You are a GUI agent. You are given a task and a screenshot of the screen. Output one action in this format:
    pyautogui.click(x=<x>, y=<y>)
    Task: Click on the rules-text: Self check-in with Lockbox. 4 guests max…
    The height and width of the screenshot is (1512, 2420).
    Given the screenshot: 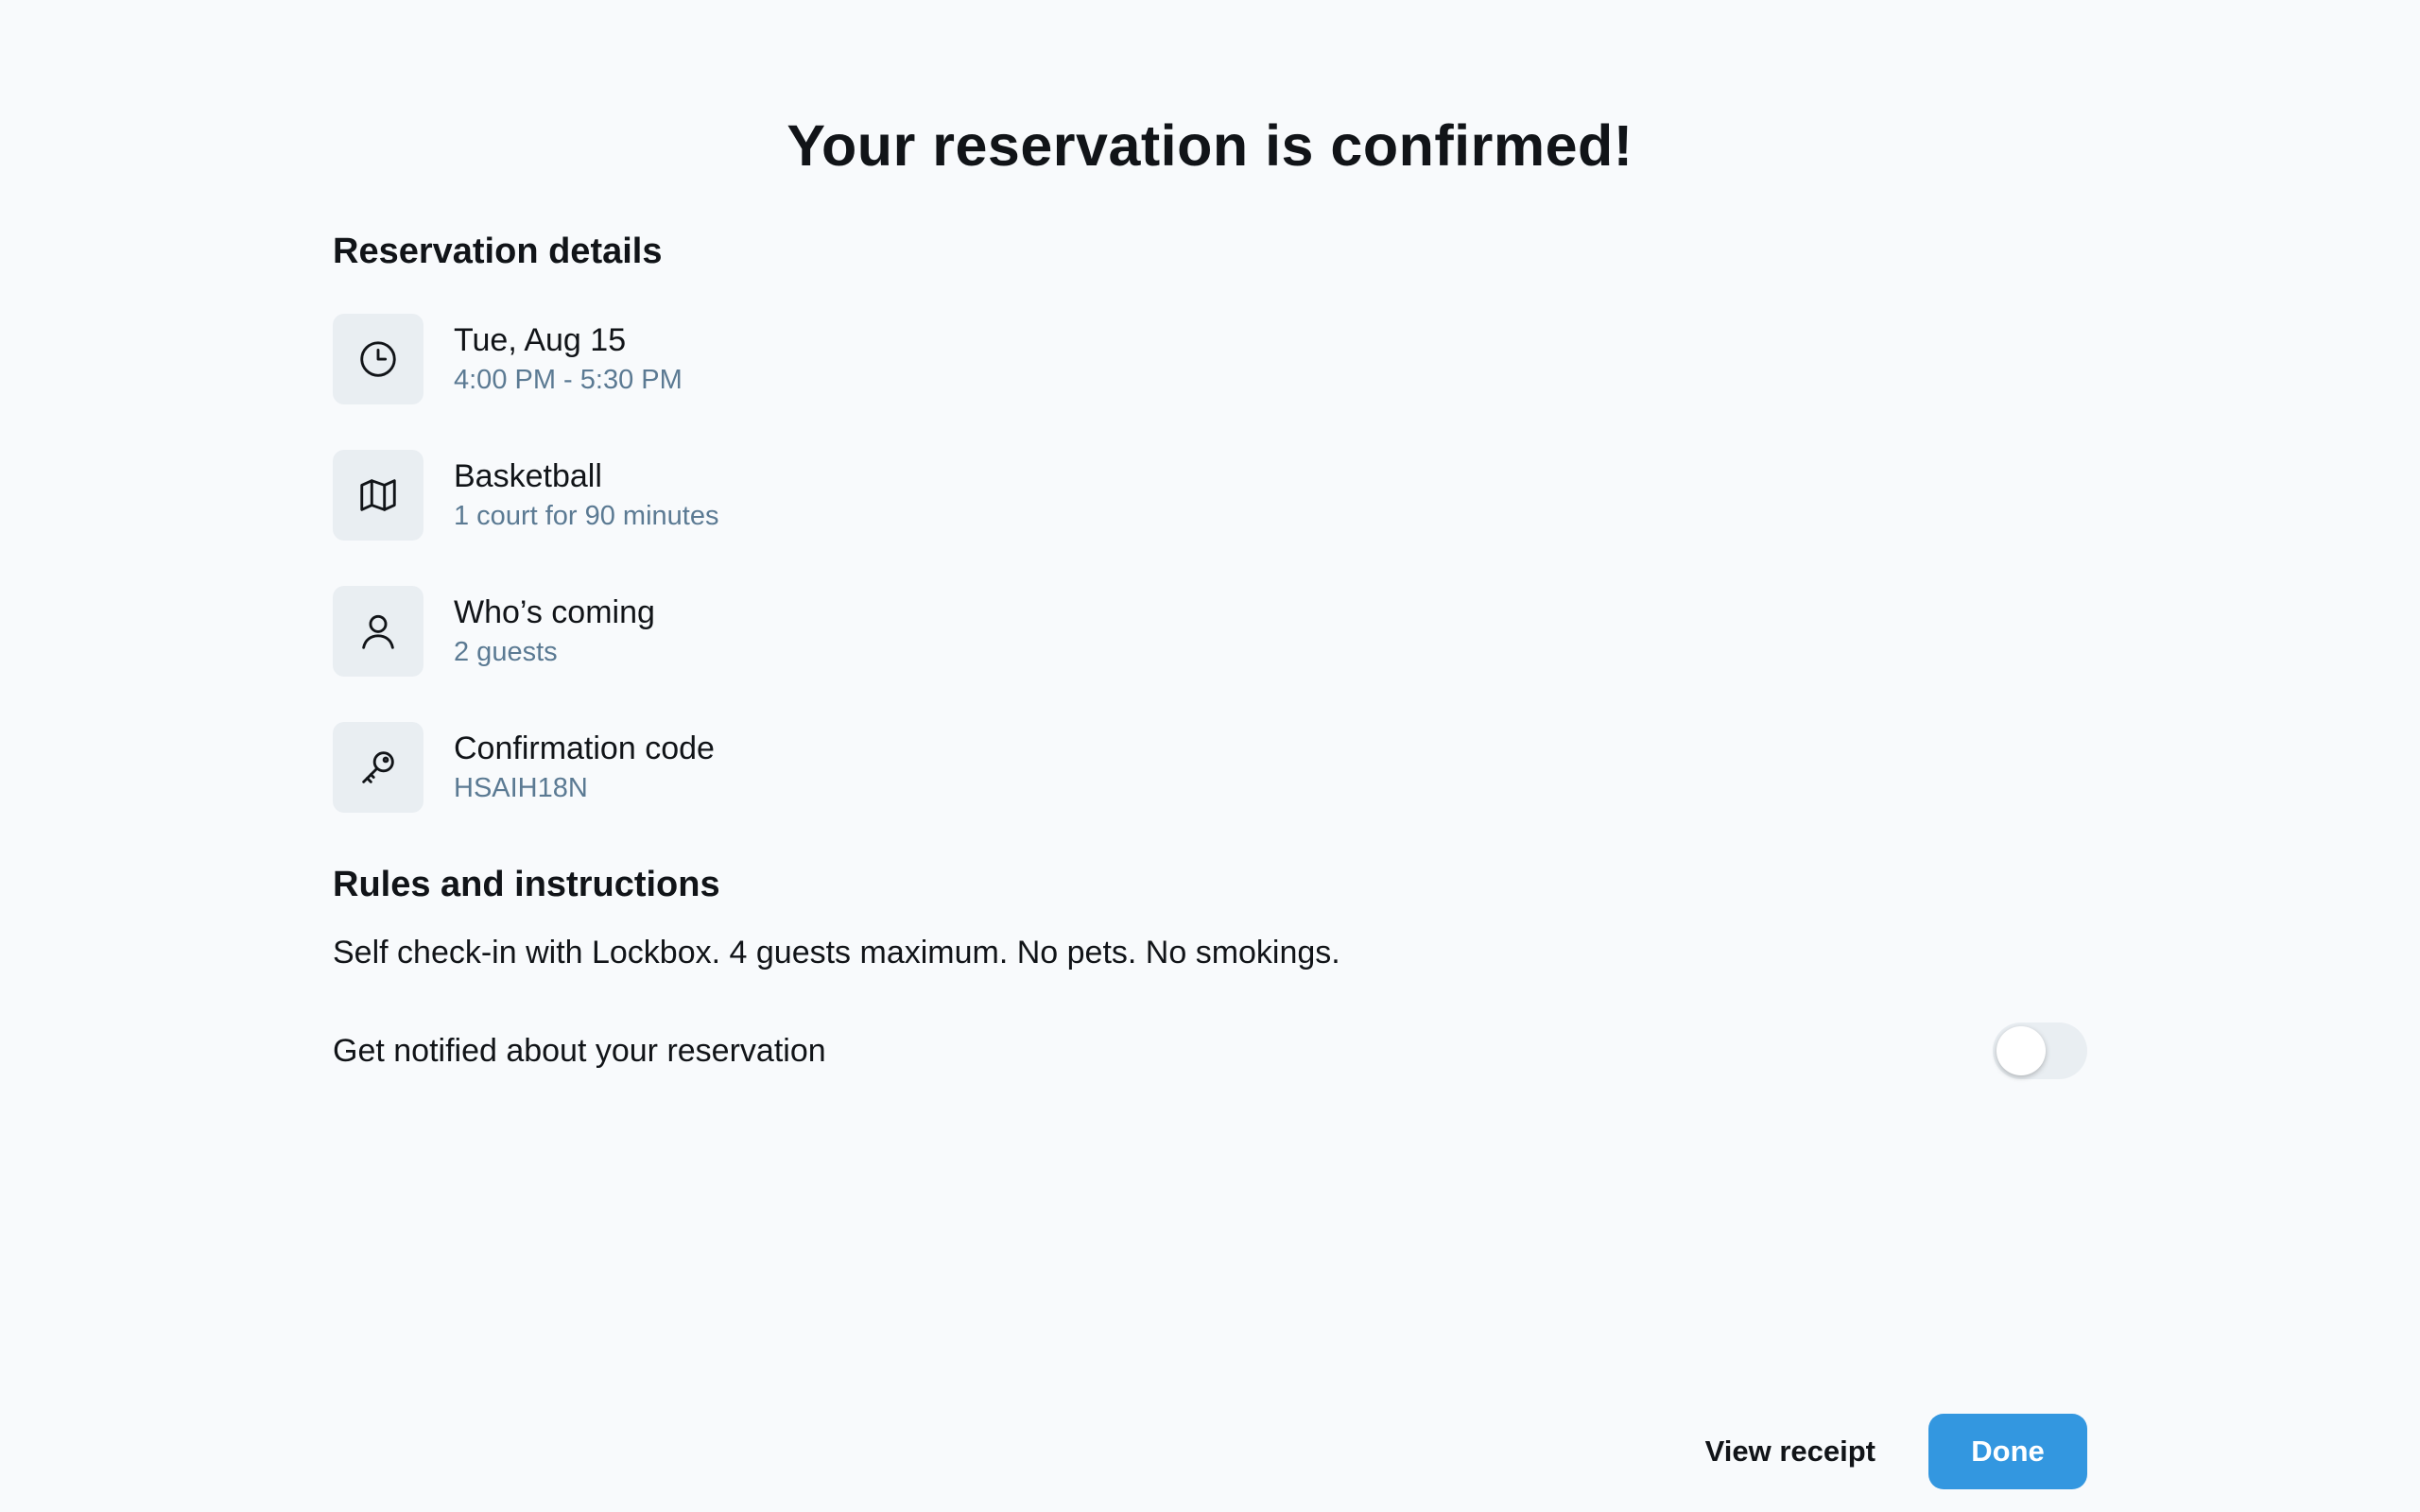 What is the action you would take?
    pyautogui.click(x=836, y=953)
    